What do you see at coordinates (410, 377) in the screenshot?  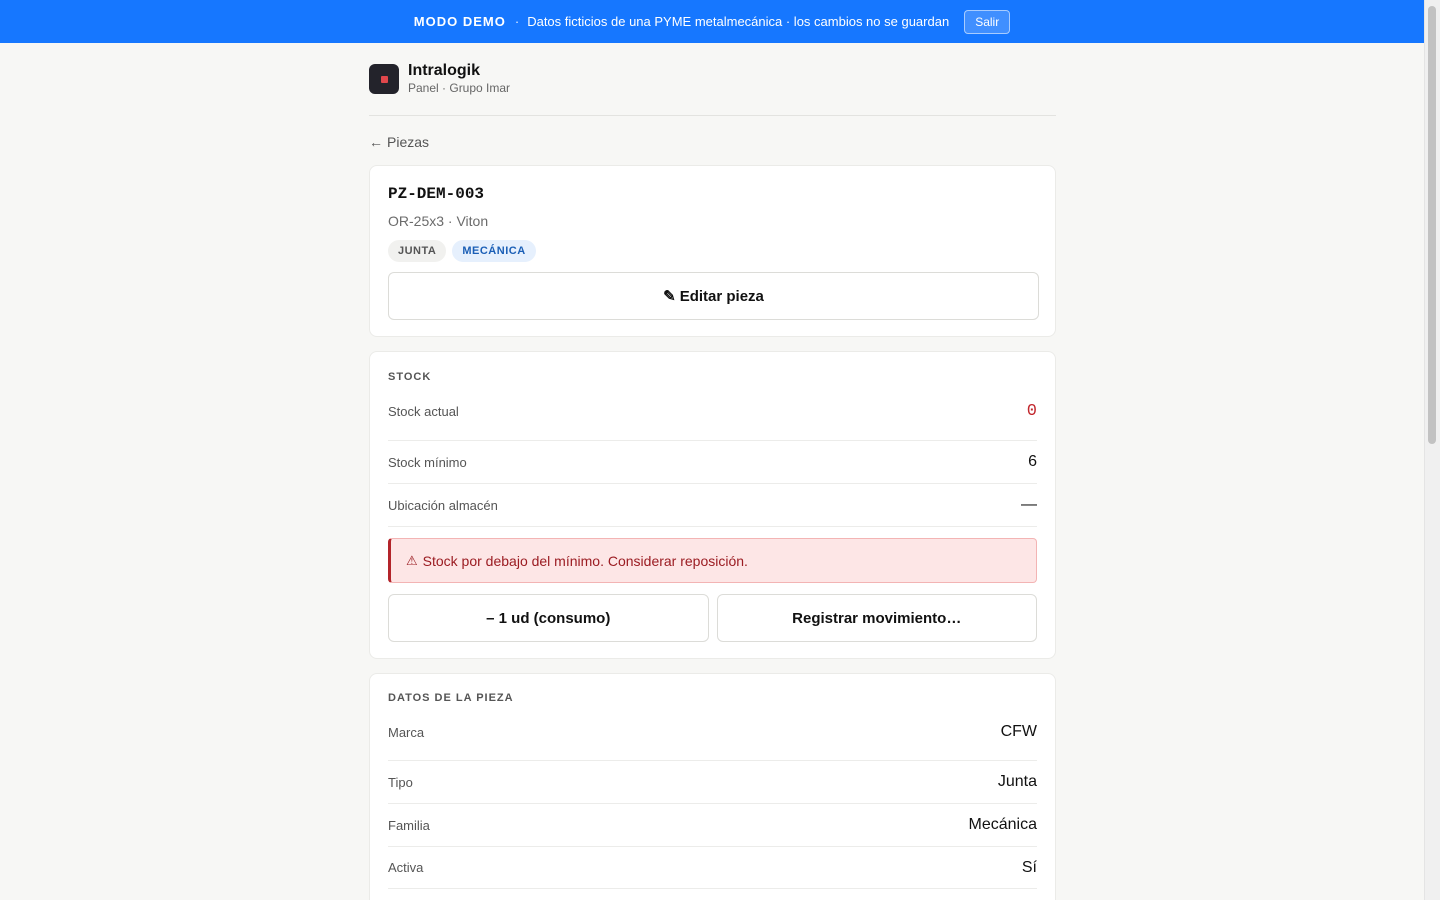 I see `stock-section-title: STOCK` at bounding box center [410, 377].